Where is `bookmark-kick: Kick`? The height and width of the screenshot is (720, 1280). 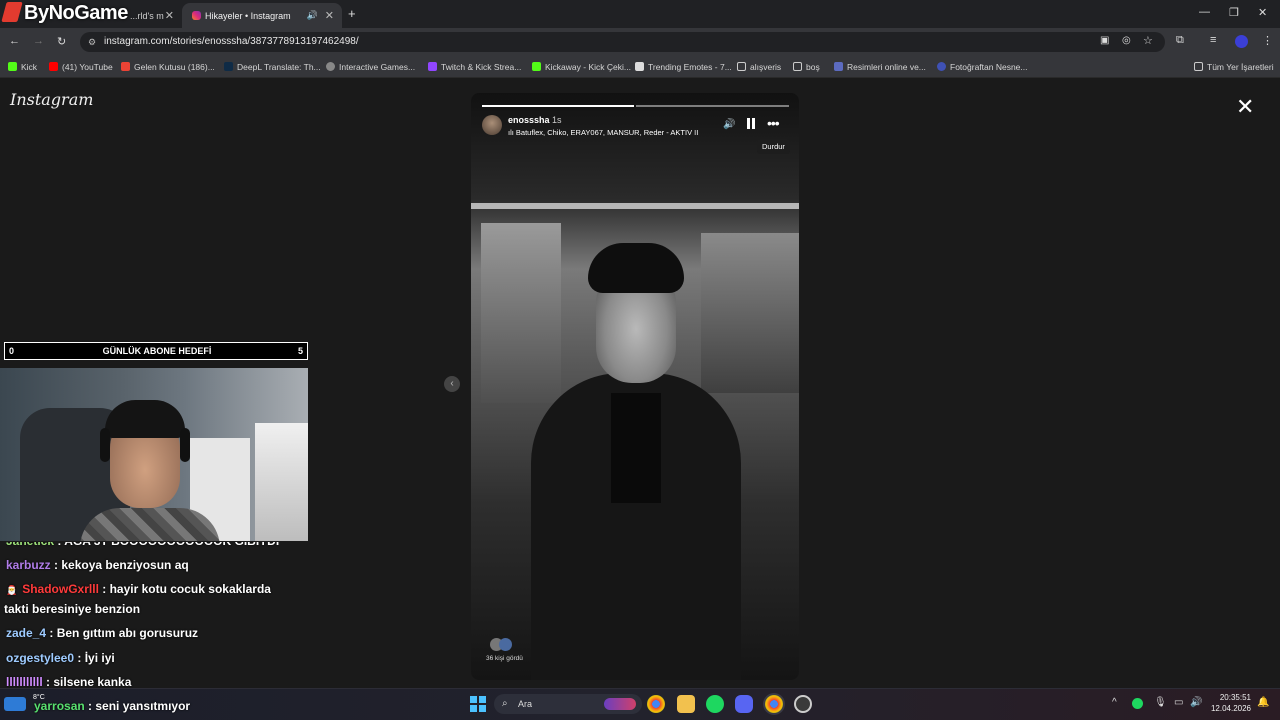 bookmark-kick: Kick is located at coordinates (22, 67).